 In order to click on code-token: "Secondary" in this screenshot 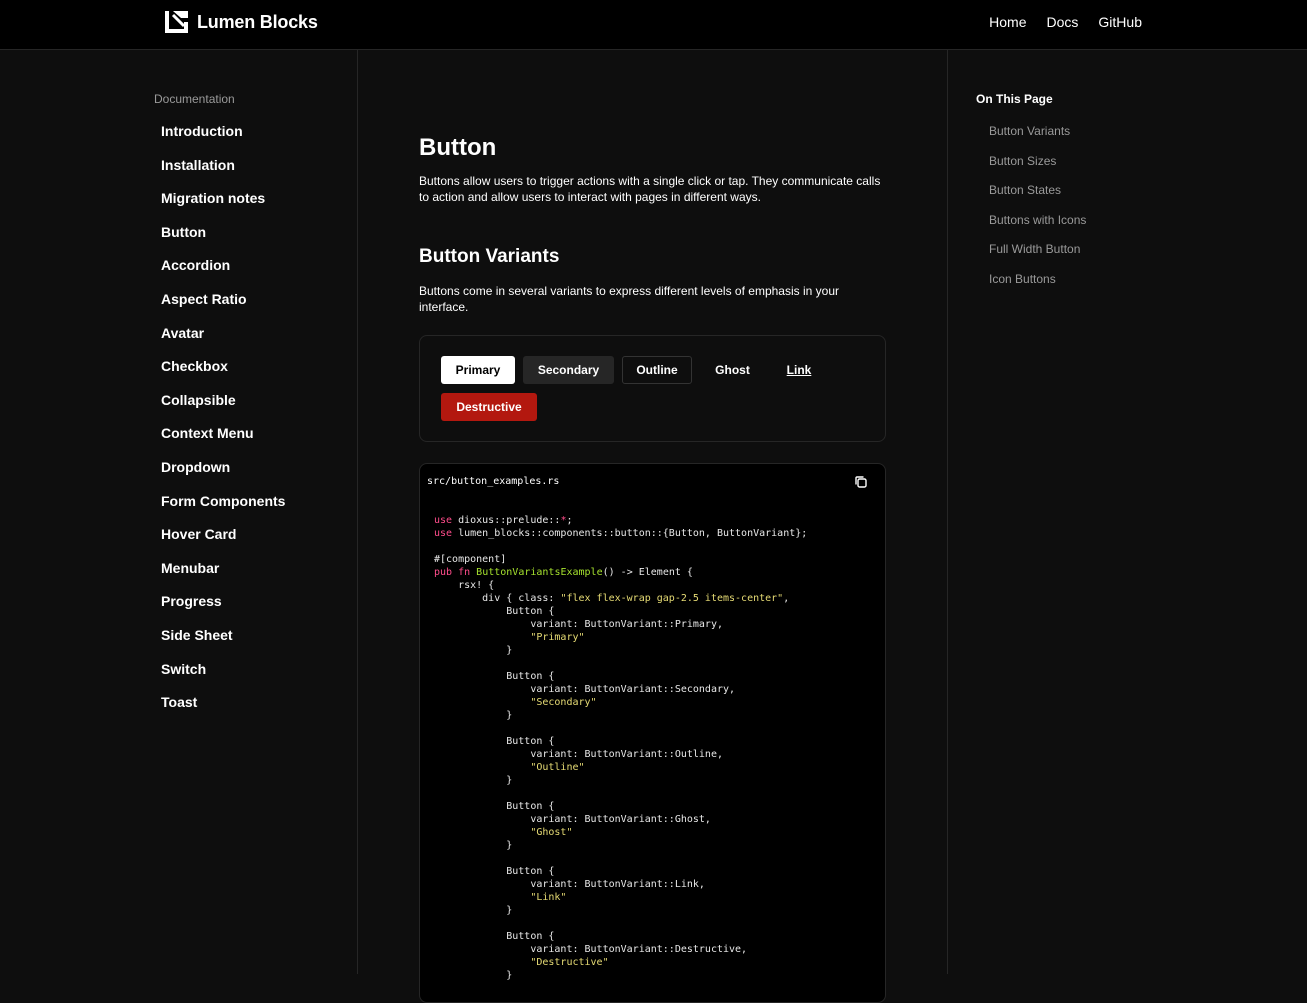, I will do `click(563, 702)`.